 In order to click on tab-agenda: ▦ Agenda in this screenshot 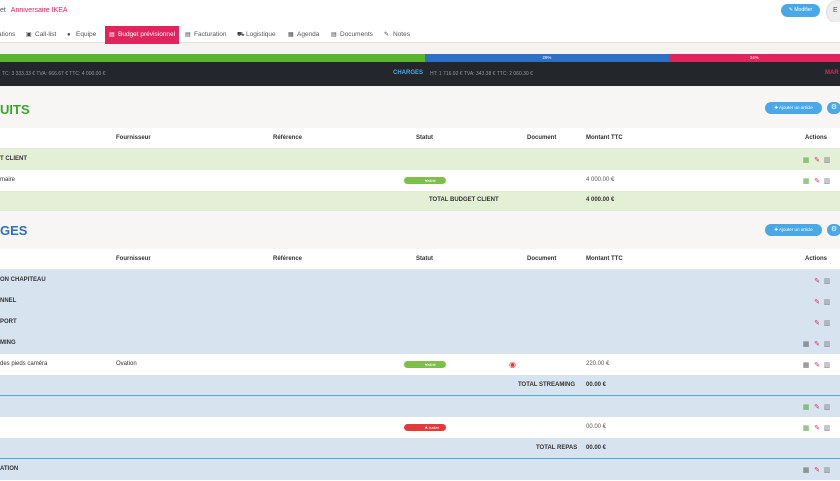, I will do `click(303, 32)`.